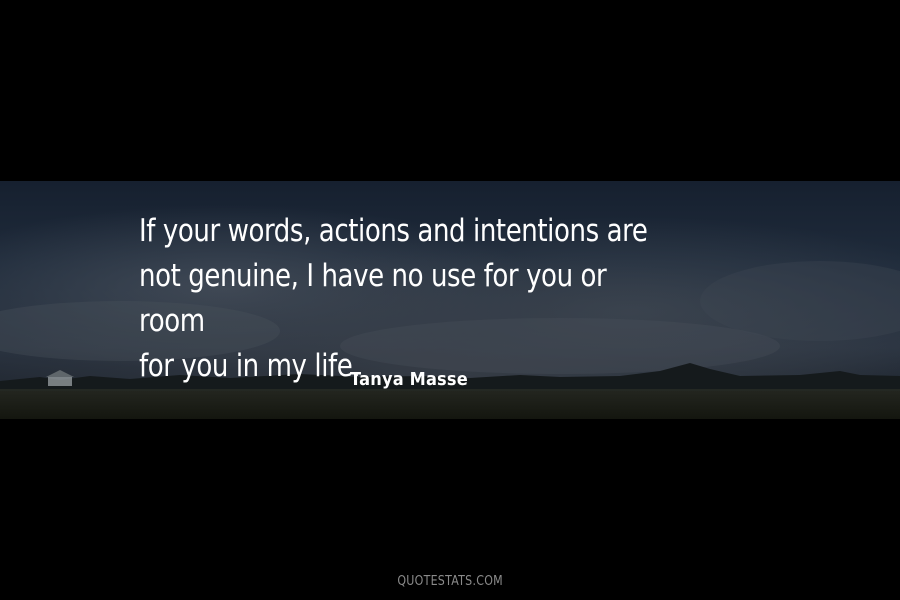  I want to click on site-footer: QUOTESTATS.COM, so click(450, 581).